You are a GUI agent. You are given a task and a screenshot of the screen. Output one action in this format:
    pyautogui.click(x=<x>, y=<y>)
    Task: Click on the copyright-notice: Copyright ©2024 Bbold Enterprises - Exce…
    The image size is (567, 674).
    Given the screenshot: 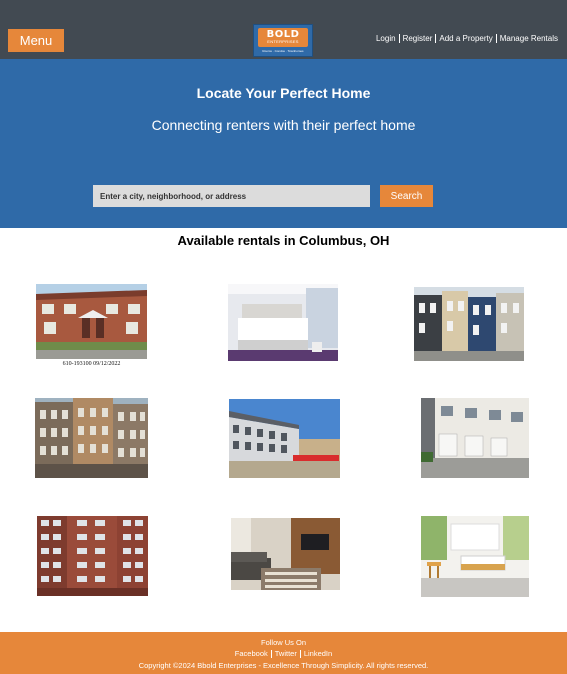 What is the action you would take?
    pyautogui.click(x=283, y=665)
    